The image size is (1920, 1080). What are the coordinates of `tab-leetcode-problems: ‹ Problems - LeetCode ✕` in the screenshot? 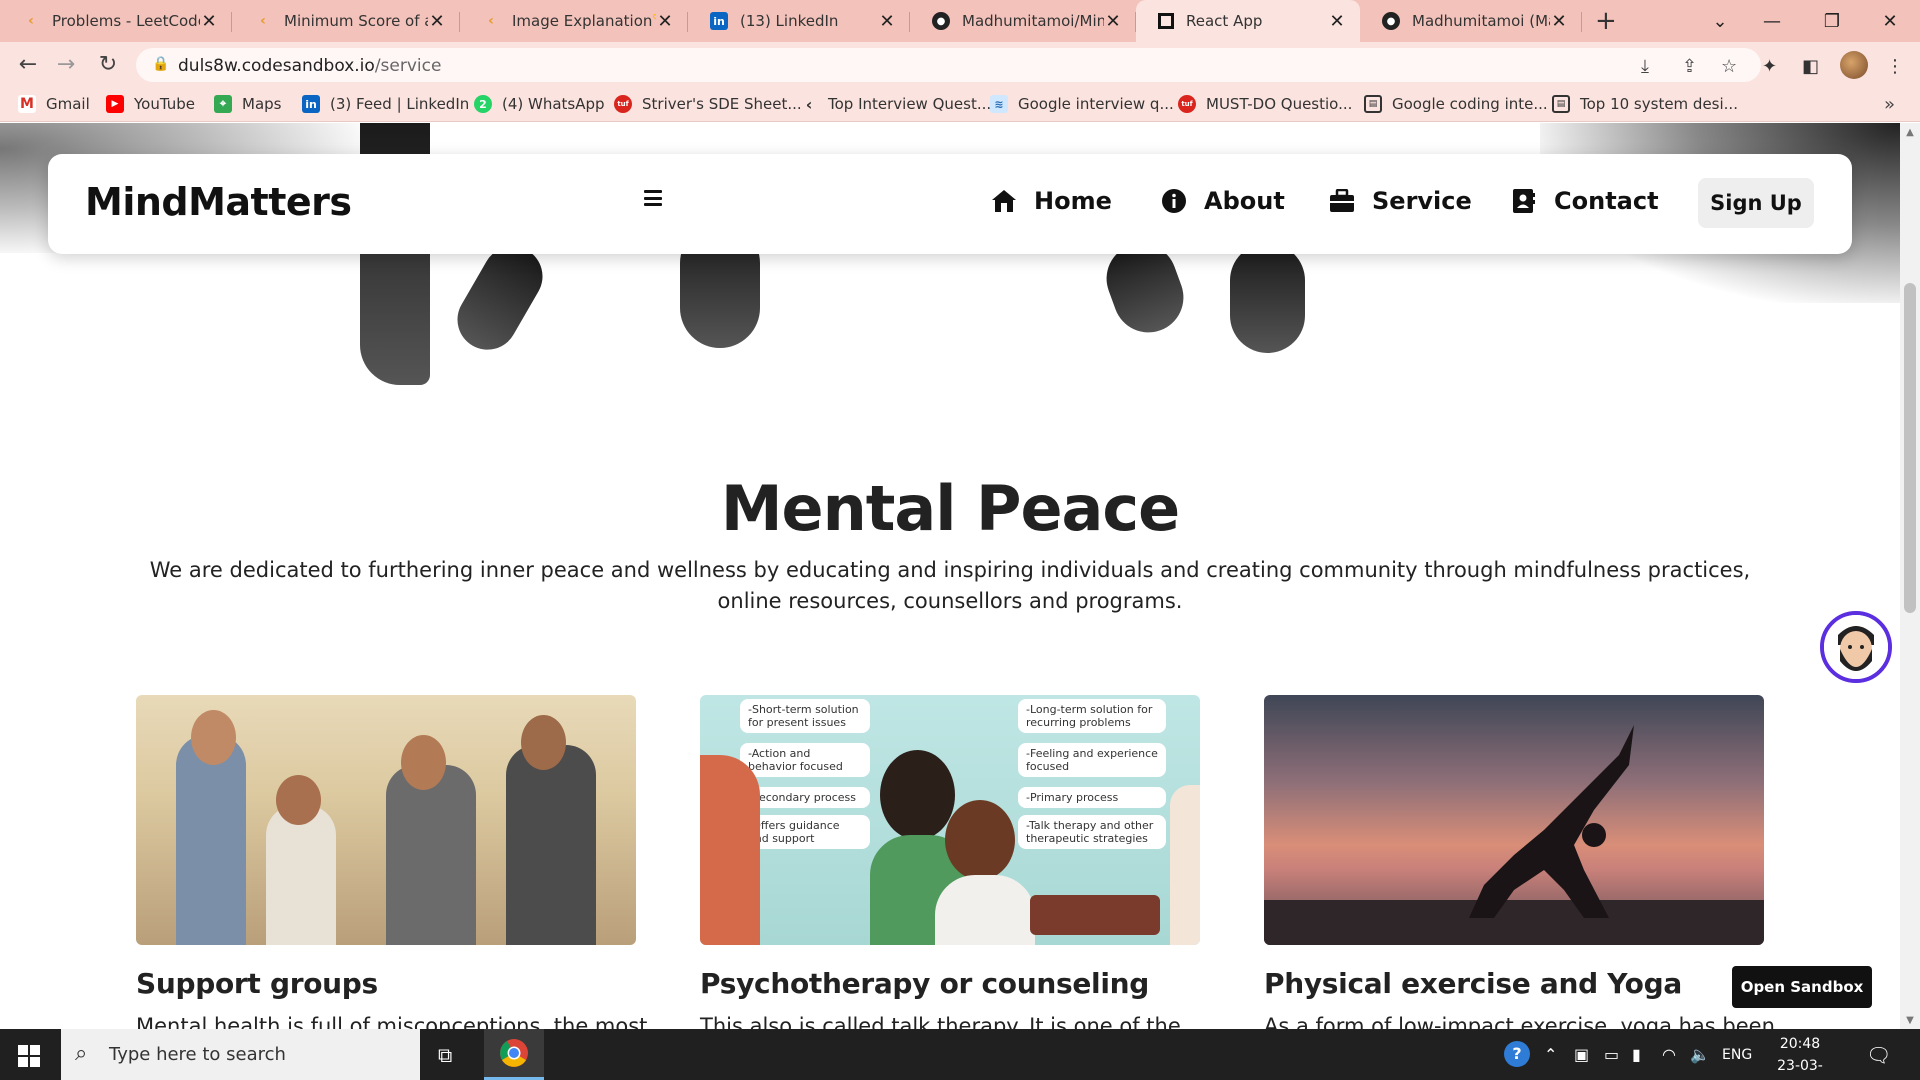 It's located at (116, 21).